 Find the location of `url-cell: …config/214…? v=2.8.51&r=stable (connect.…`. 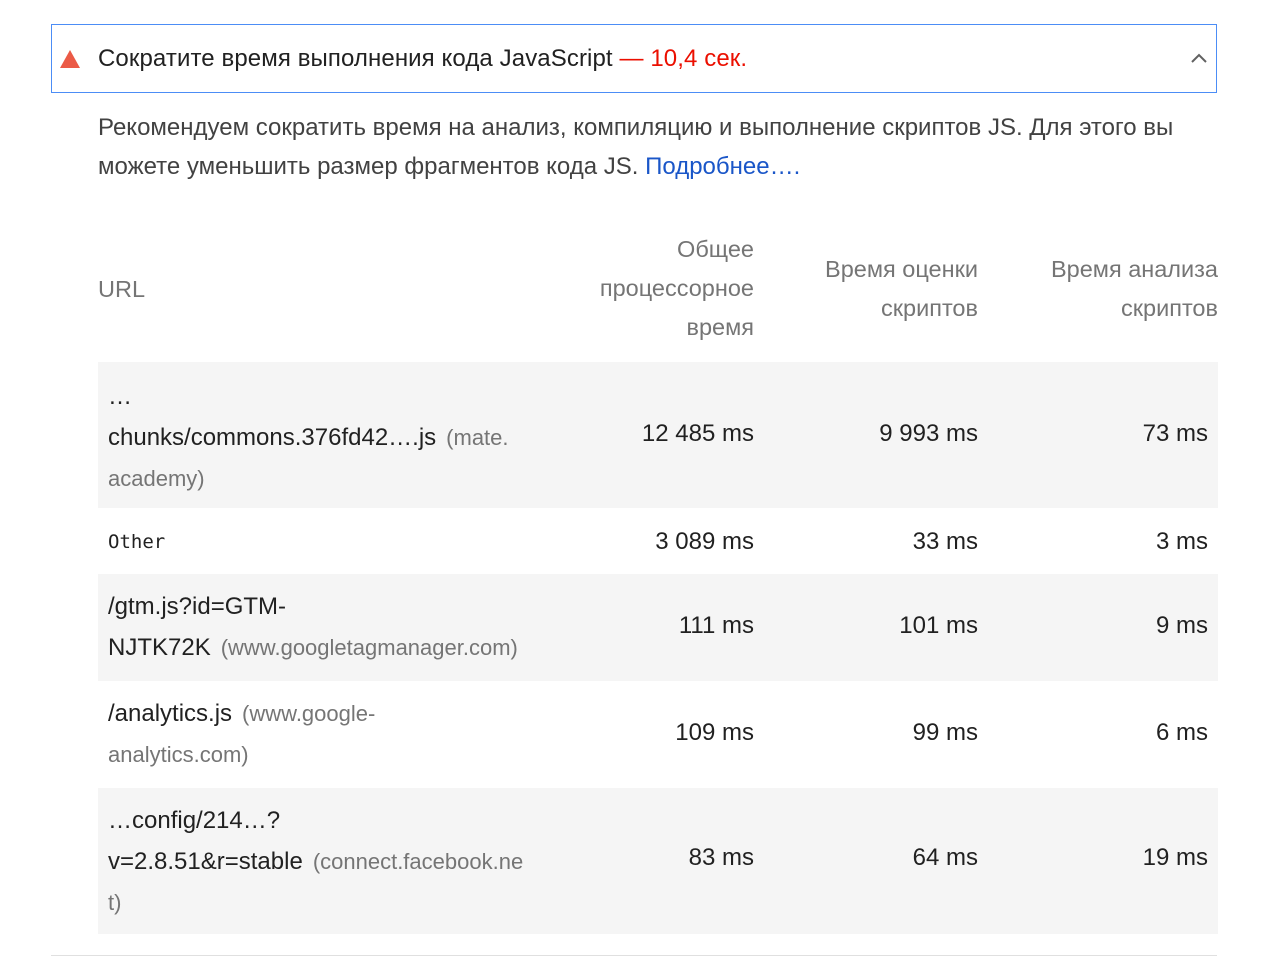

url-cell: …config/214…? v=2.8.51&r=stable (connect.… is located at coordinates (338, 861).